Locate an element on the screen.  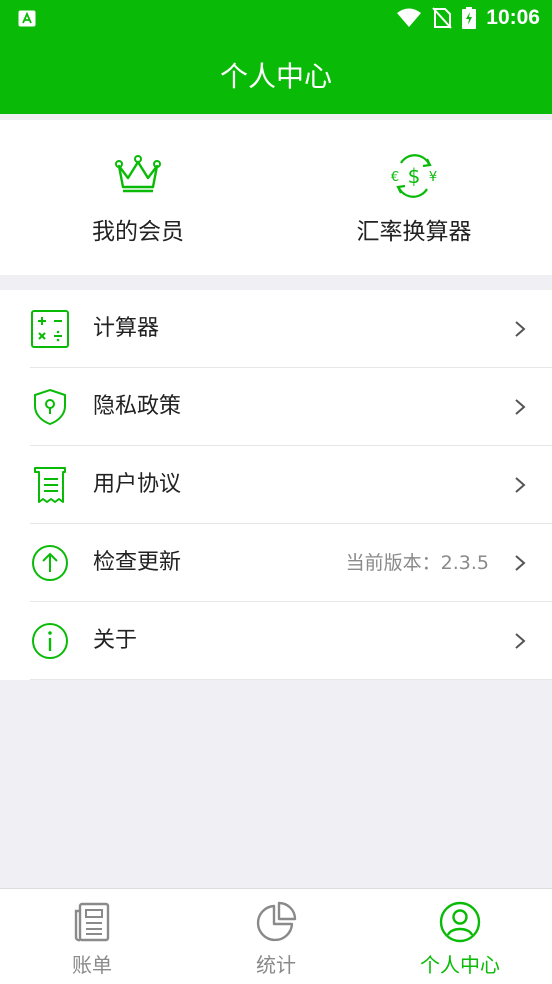
currency-exchange-icon: $ € ¥ is located at coordinates (414, 176).